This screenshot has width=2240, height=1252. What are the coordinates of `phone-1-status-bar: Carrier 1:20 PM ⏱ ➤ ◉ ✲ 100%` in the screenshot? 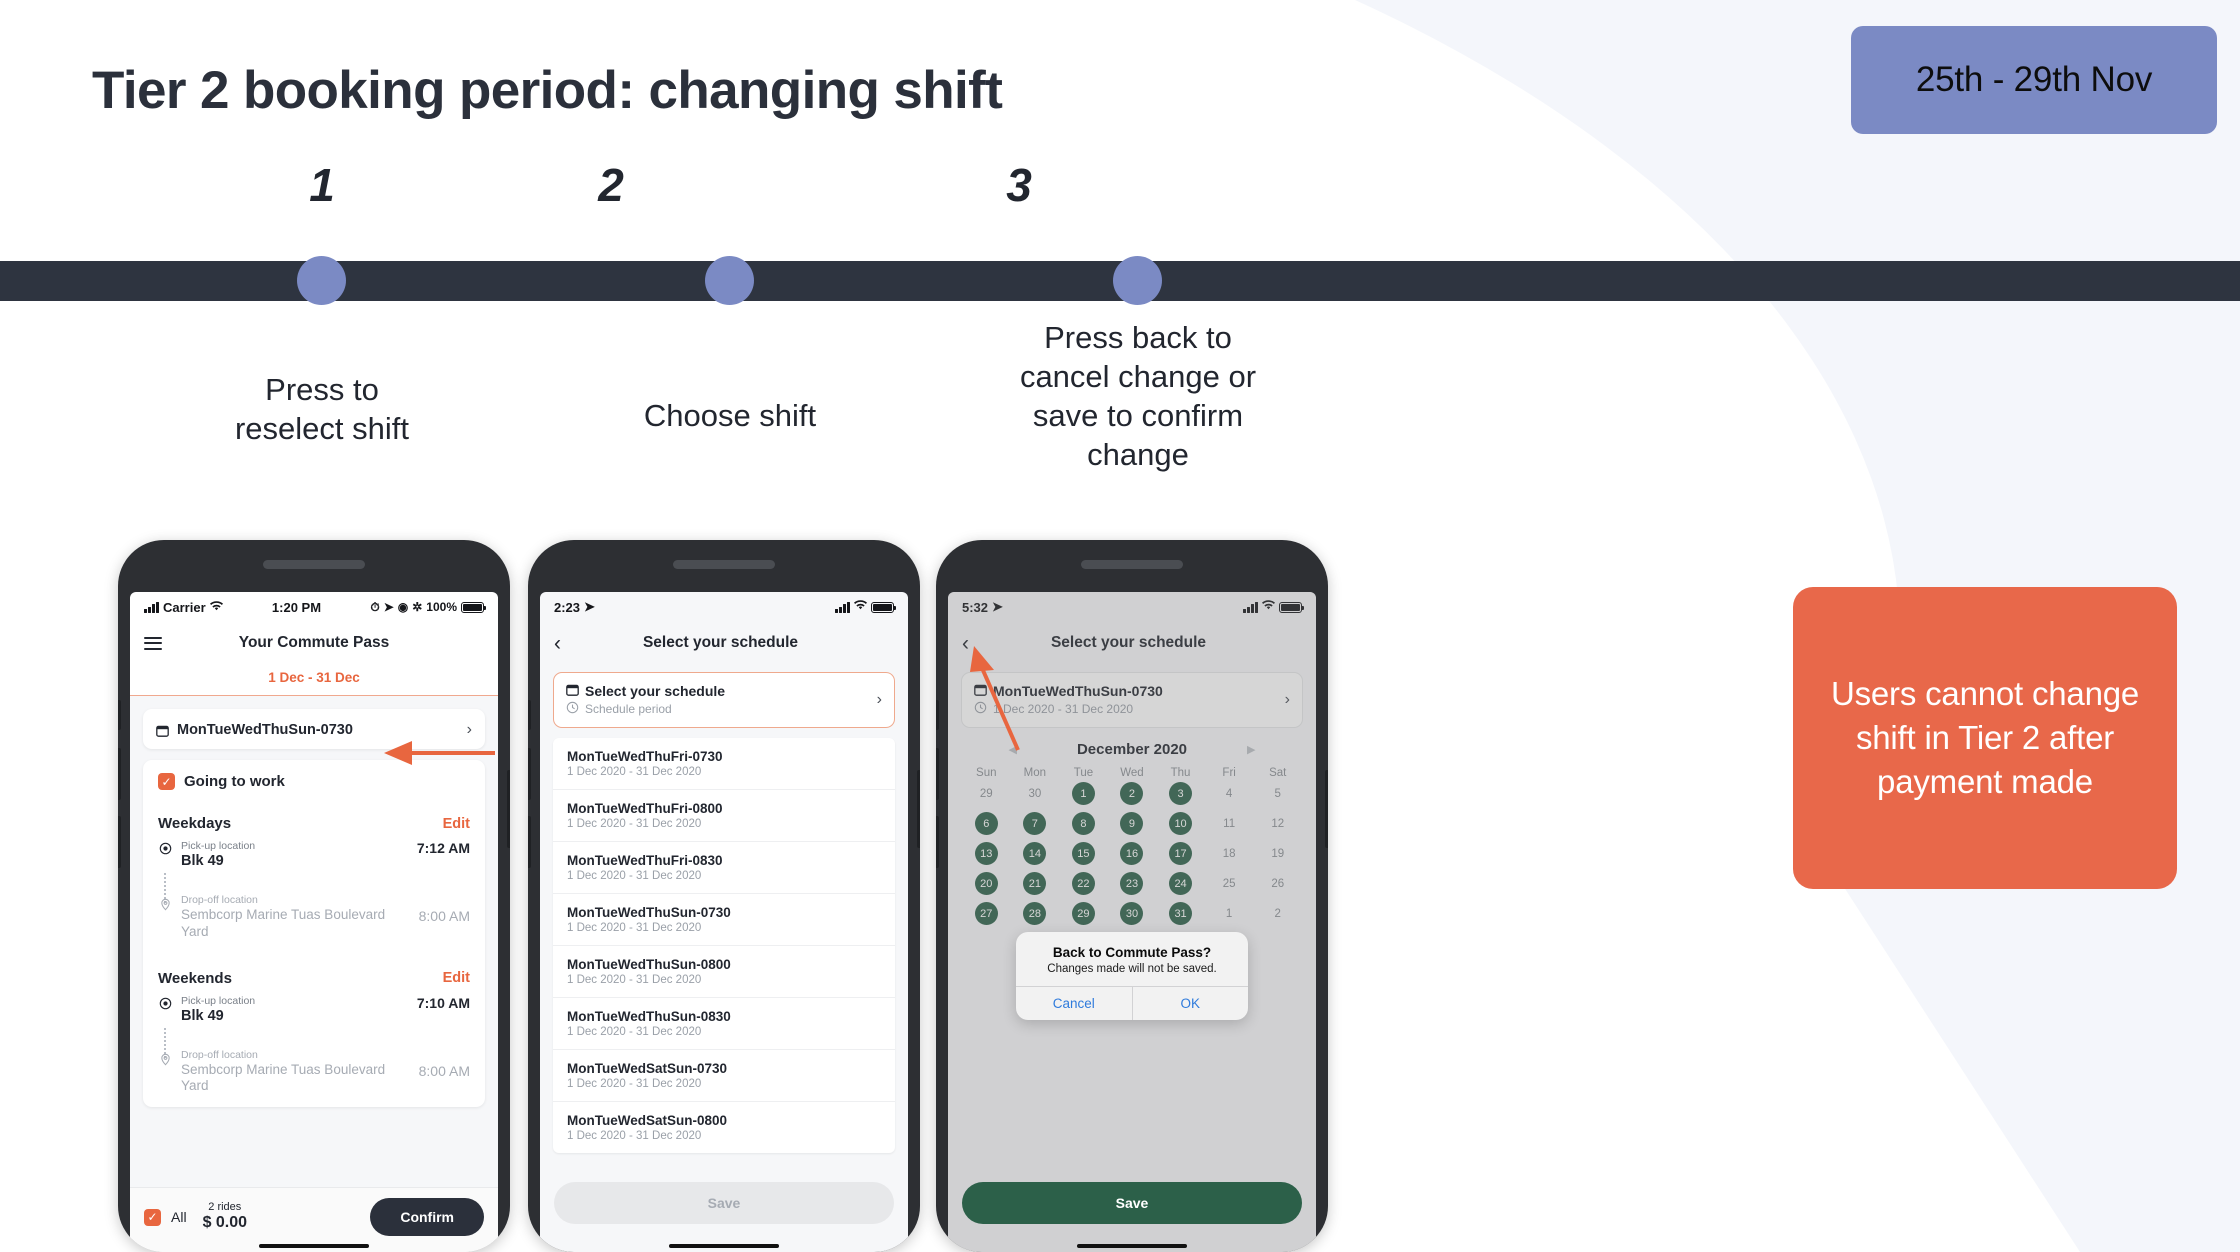 It's located at (314, 607).